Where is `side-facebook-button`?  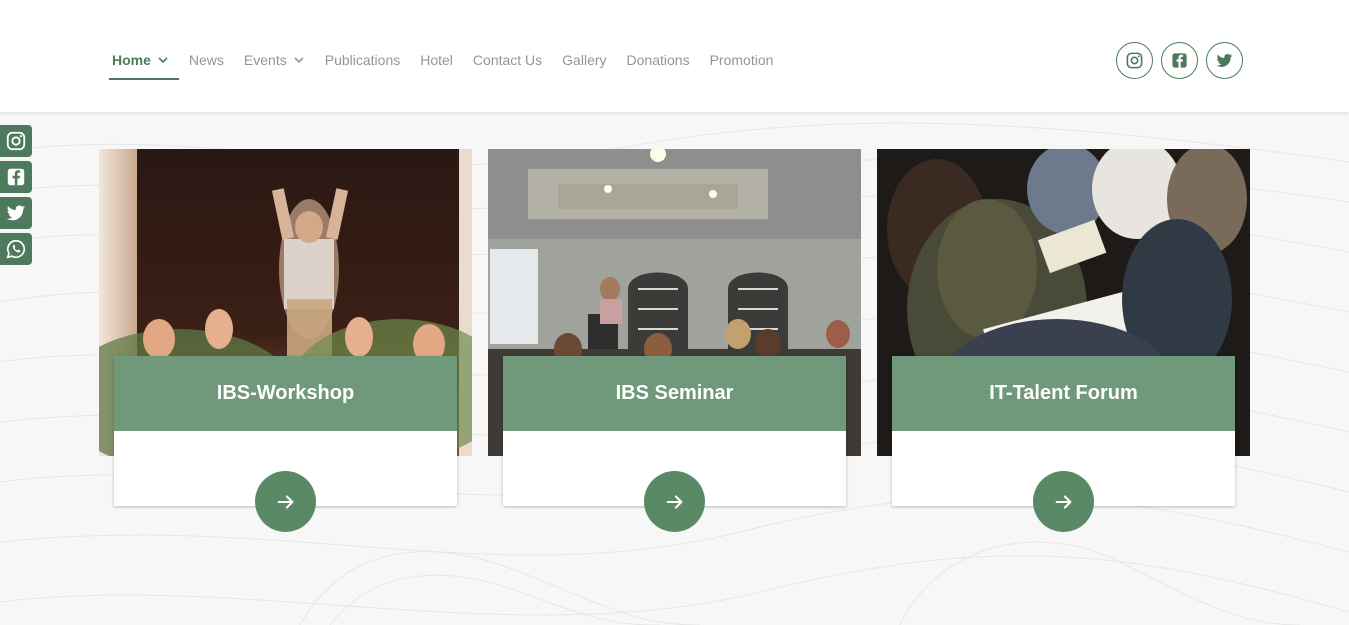 side-facebook-button is located at coordinates (16, 177).